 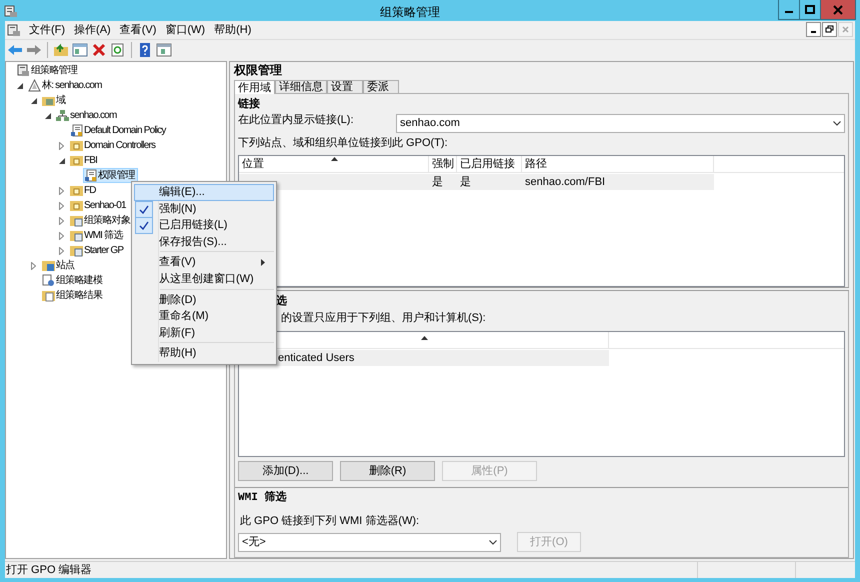 What do you see at coordinates (104, 250) in the screenshot?
I see `tree-item-label: Starter GP` at bounding box center [104, 250].